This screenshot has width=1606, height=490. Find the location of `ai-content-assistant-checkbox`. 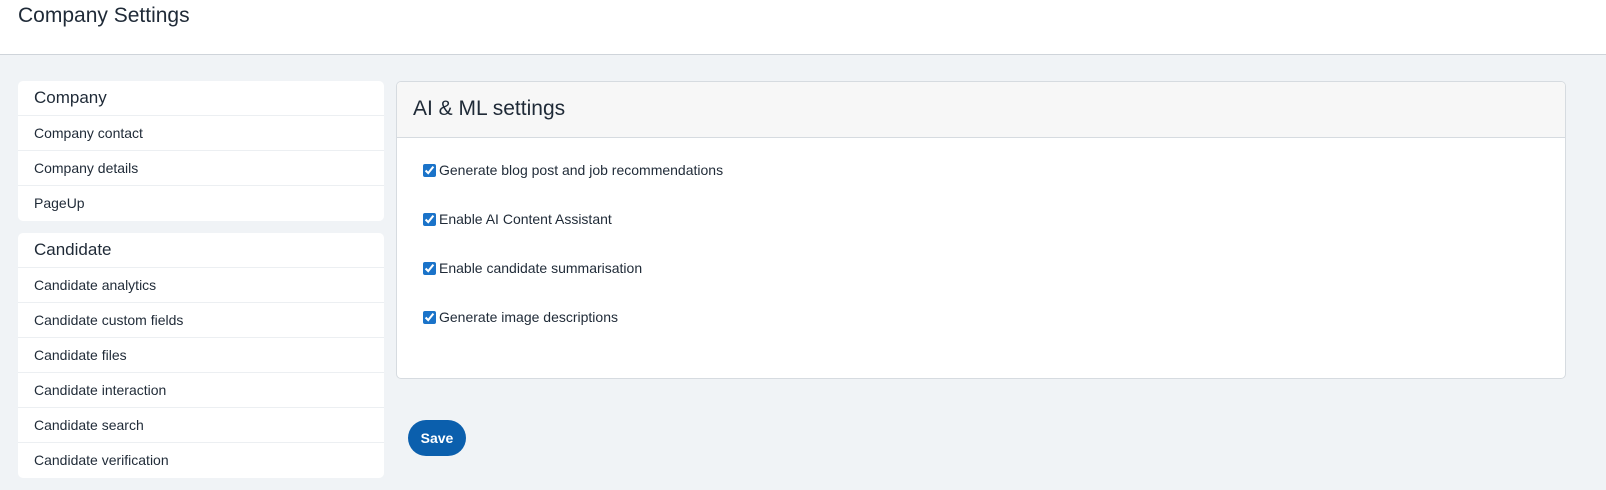

ai-content-assistant-checkbox is located at coordinates (429, 219).